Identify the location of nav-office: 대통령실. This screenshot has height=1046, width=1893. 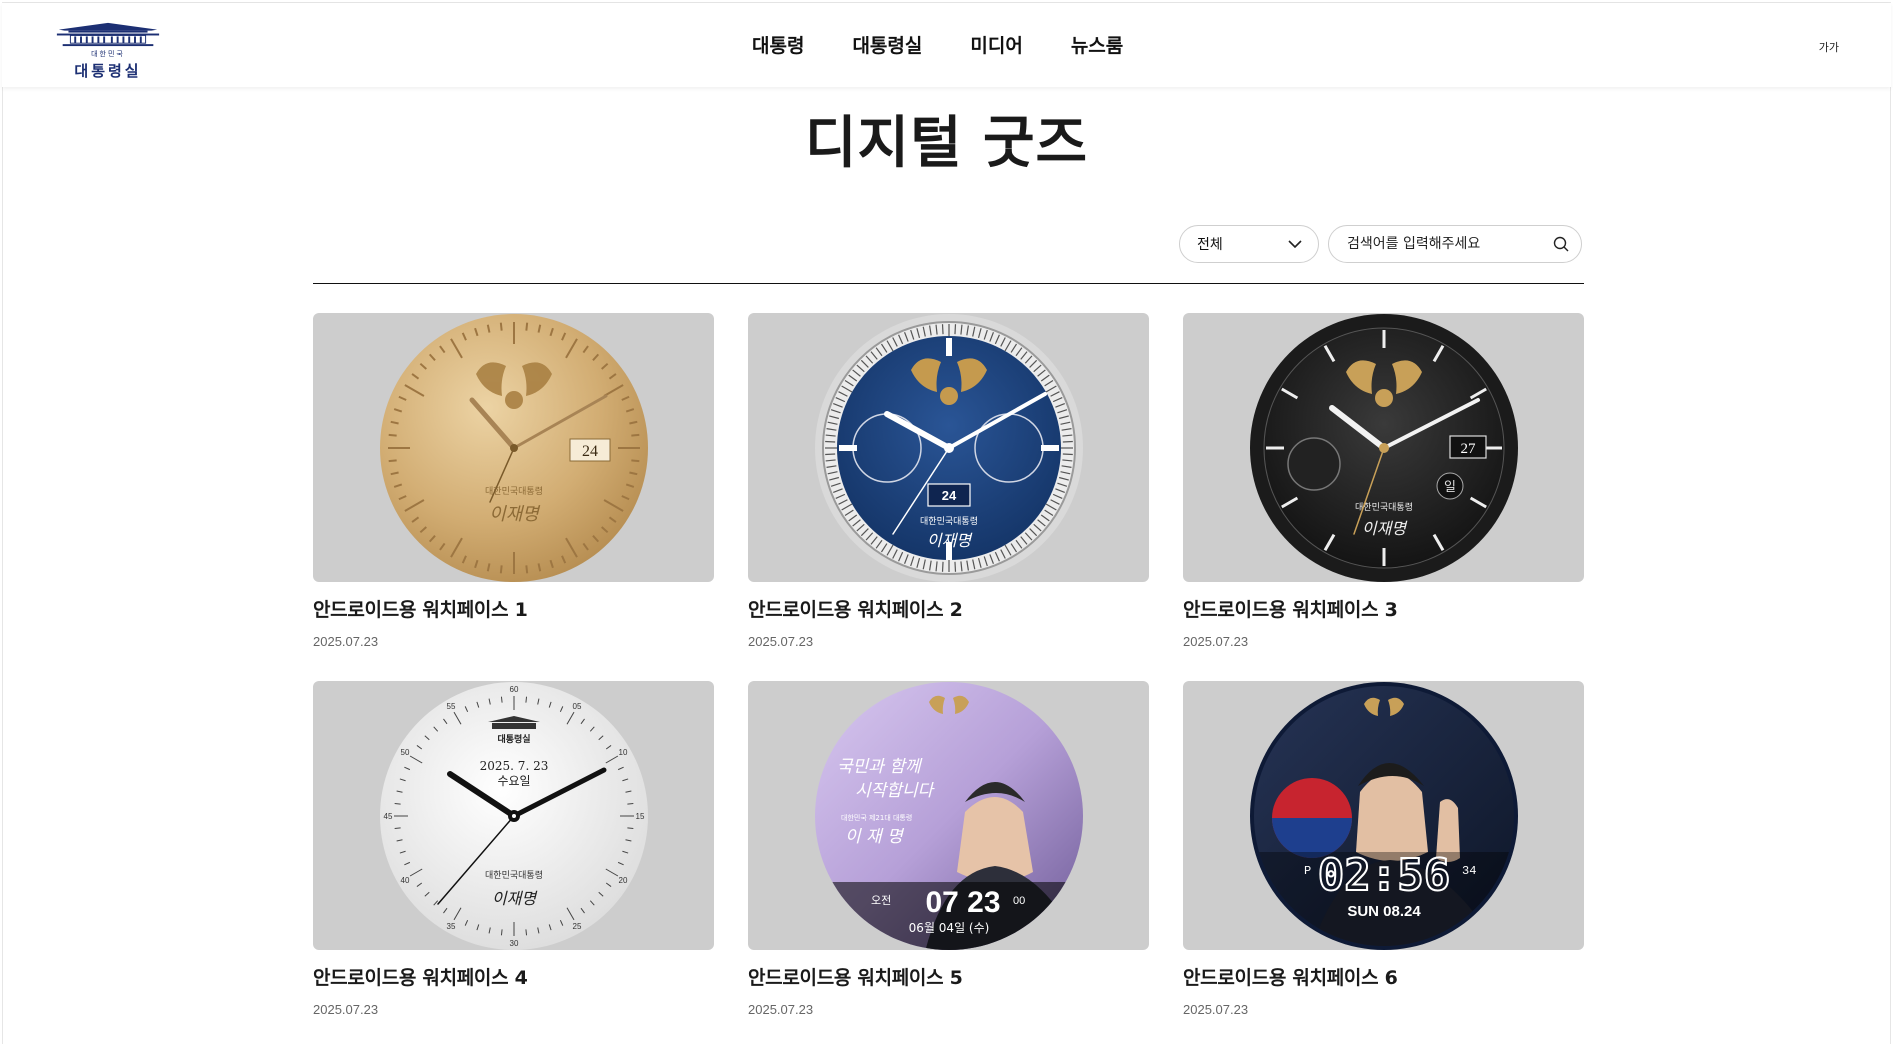
(887, 44).